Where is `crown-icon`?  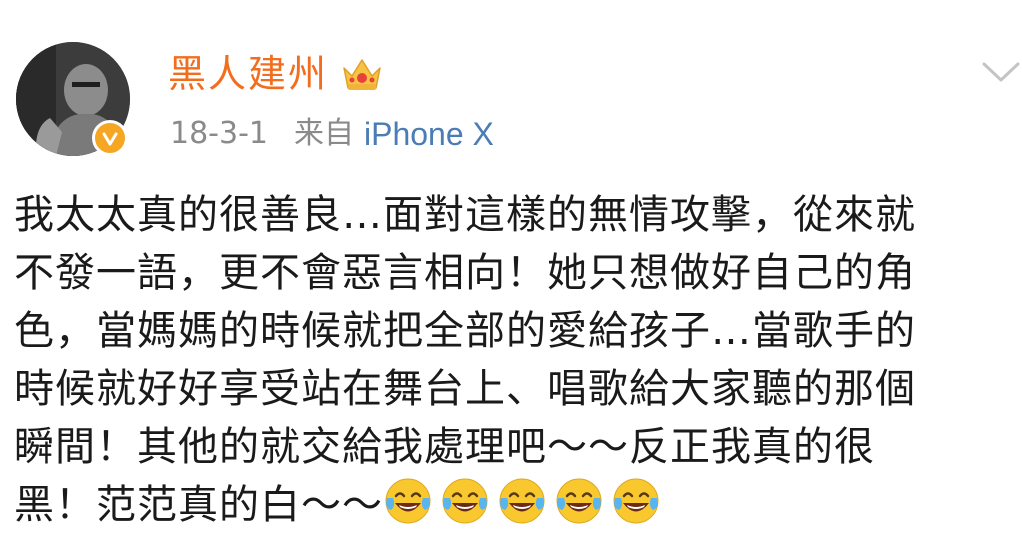 crown-icon is located at coordinates (362, 74).